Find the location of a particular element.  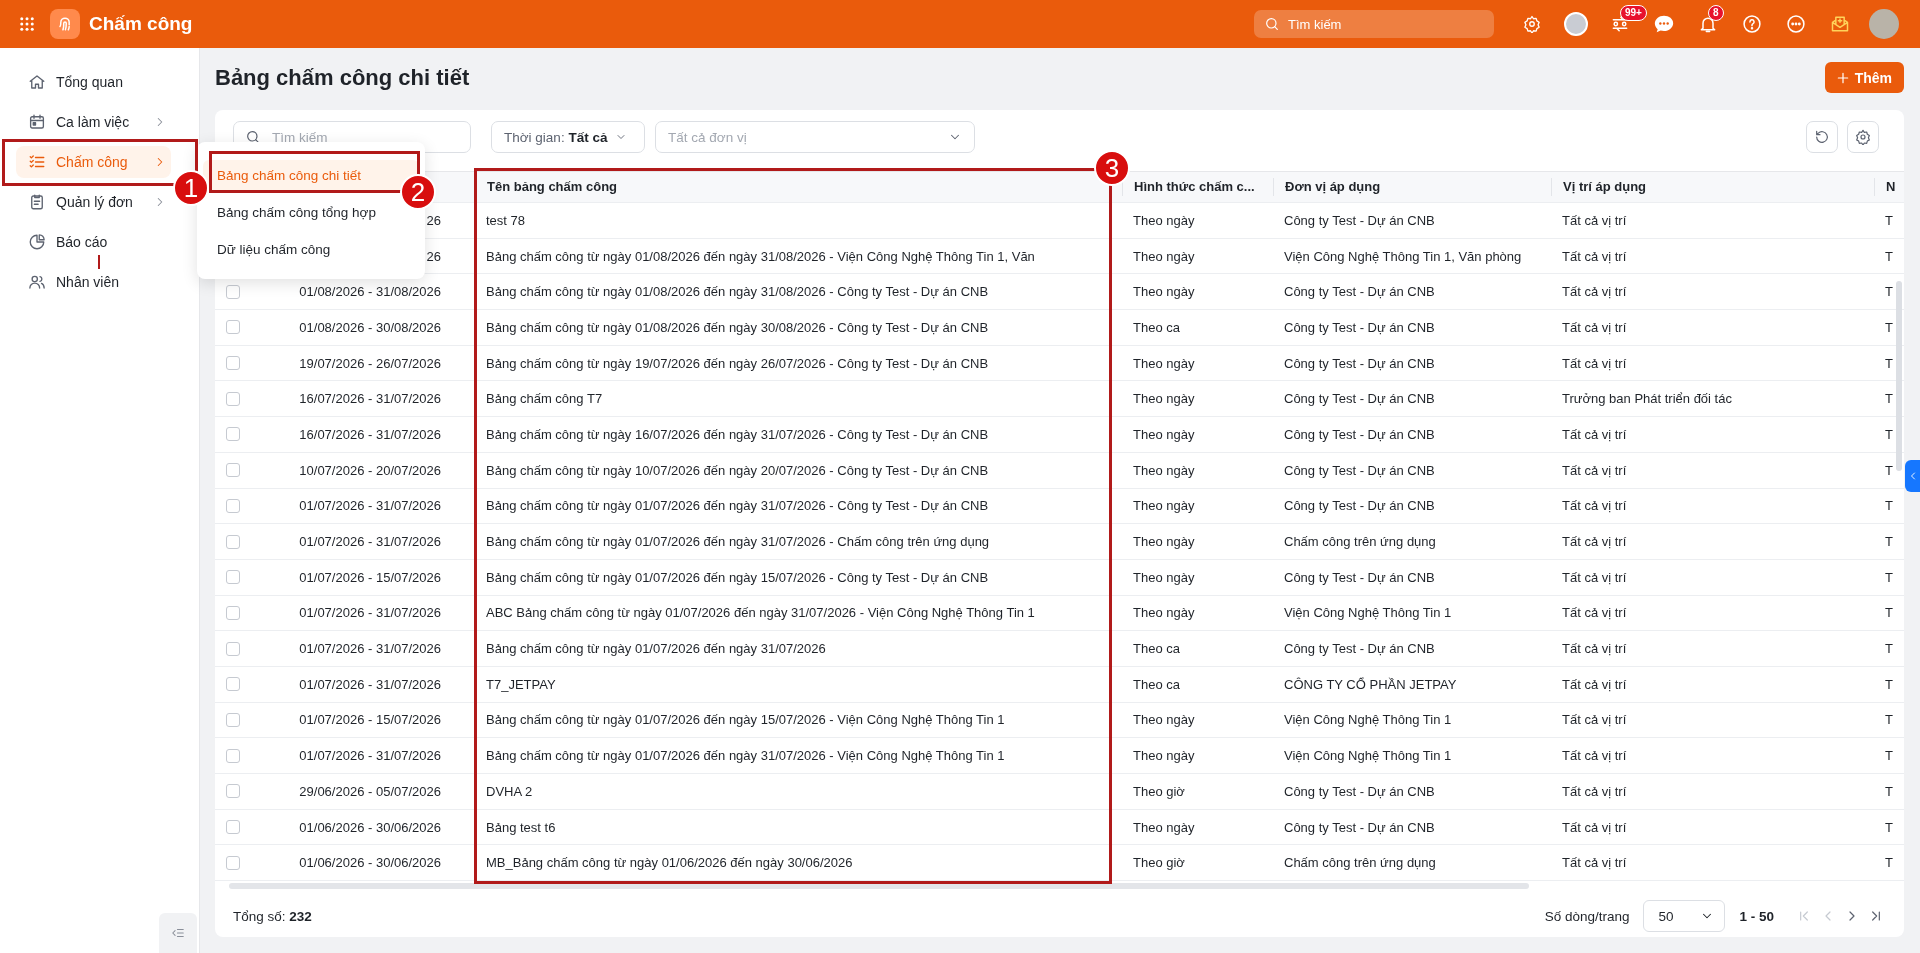

chat-bubble-icon is located at coordinates (1664, 24).